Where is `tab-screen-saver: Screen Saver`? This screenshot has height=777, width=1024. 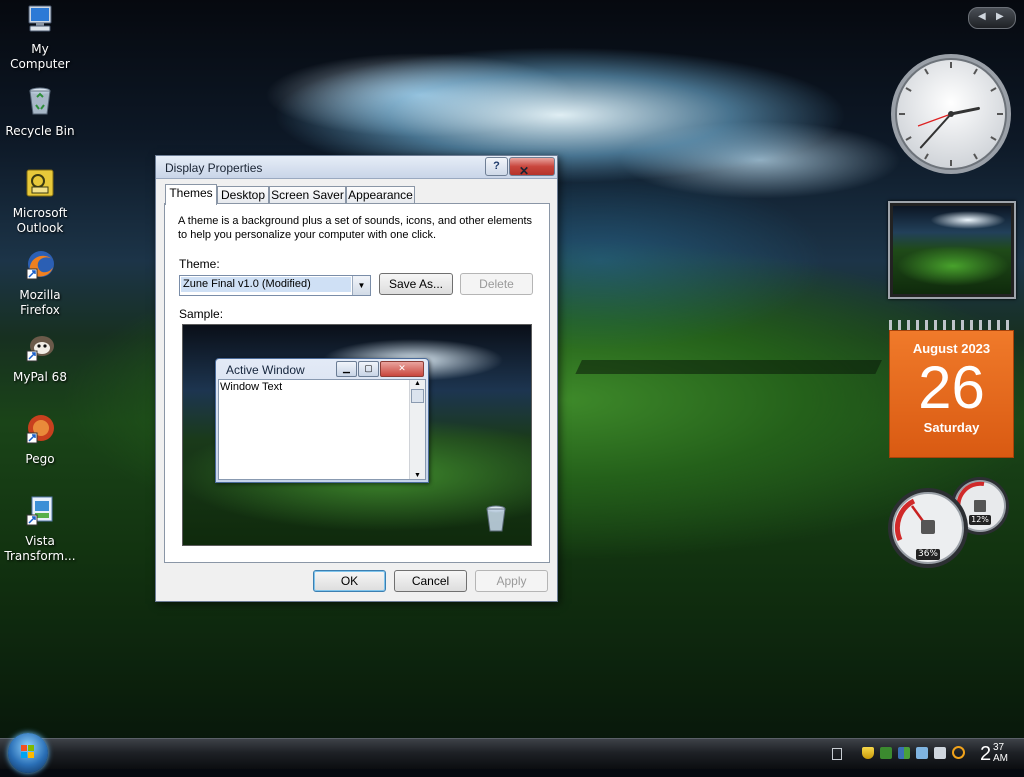 tab-screen-saver: Screen Saver is located at coordinates (307, 195).